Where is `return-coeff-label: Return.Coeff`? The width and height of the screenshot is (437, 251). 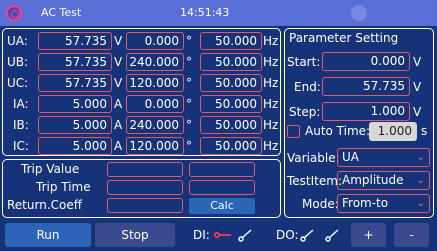 return-coeff-label: Return.Coeff is located at coordinates (45, 205).